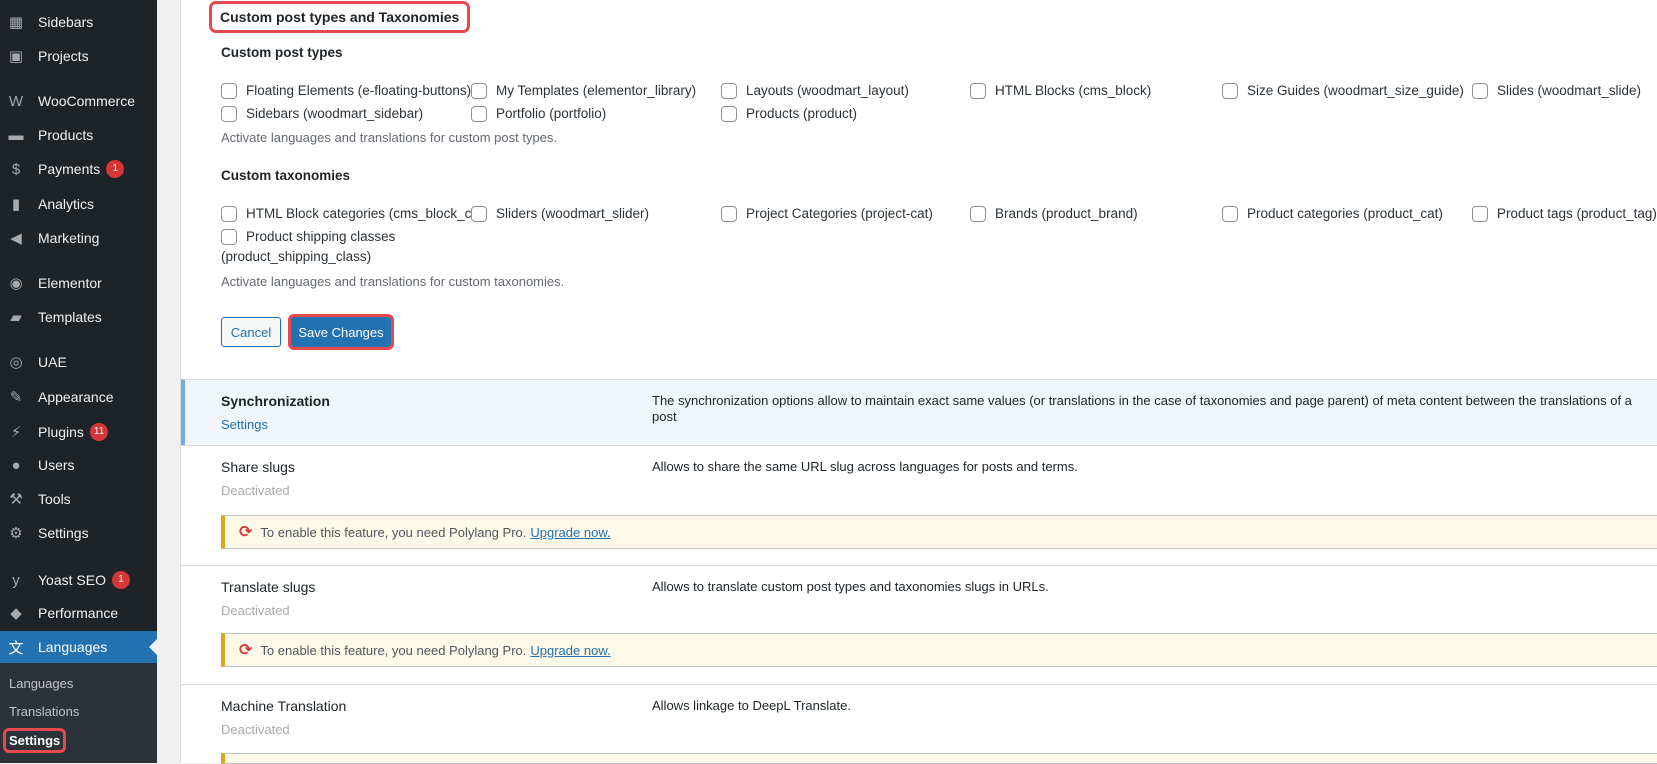  I want to click on sidebar-item-label: Payments, so click(69, 169).